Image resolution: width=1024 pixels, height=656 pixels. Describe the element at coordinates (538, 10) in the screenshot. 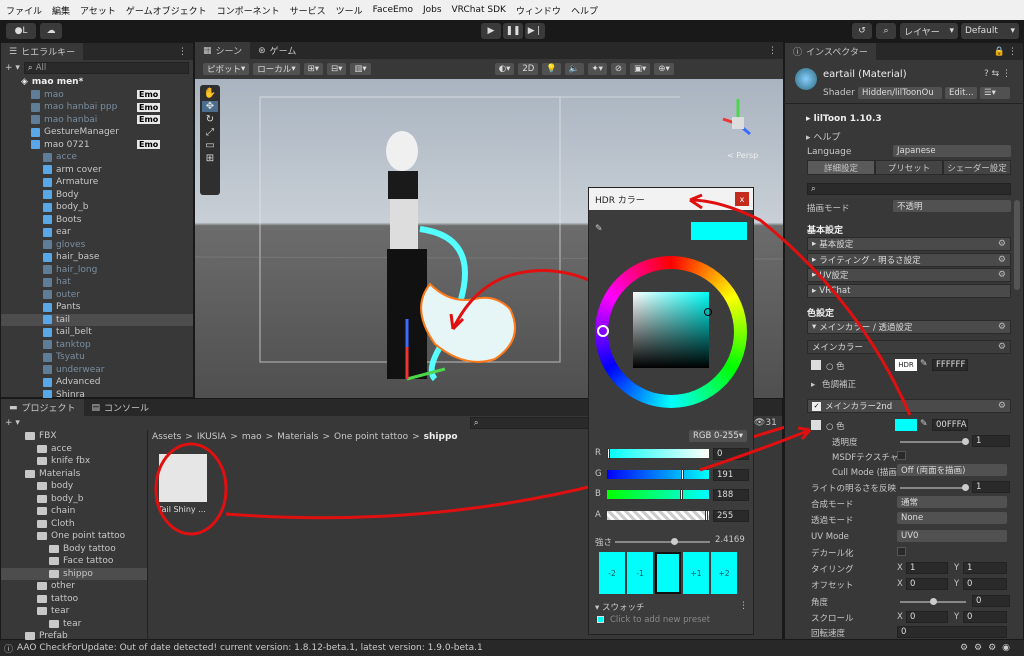

I see `menu-item: ウィンドウ` at that location.